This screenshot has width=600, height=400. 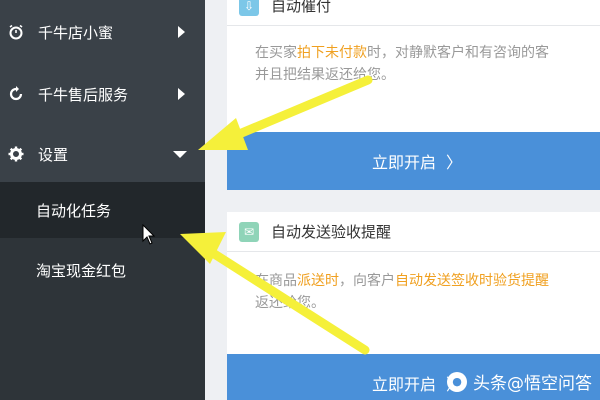 What do you see at coordinates (76, 32) in the screenshot?
I see `sidebar-item-label: 千牛店小蜜` at bounding box center [76, 32].